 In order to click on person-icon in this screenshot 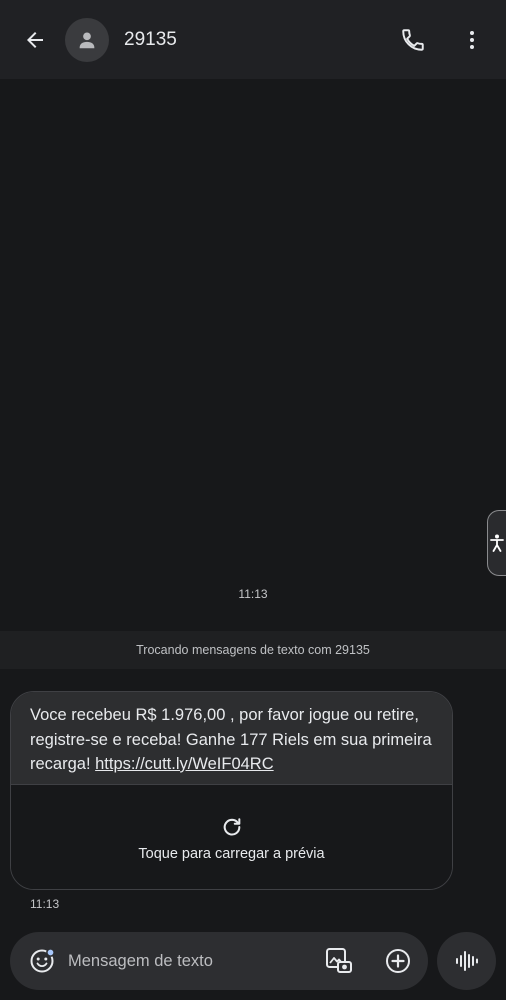, I will do `click(87, 40)`.